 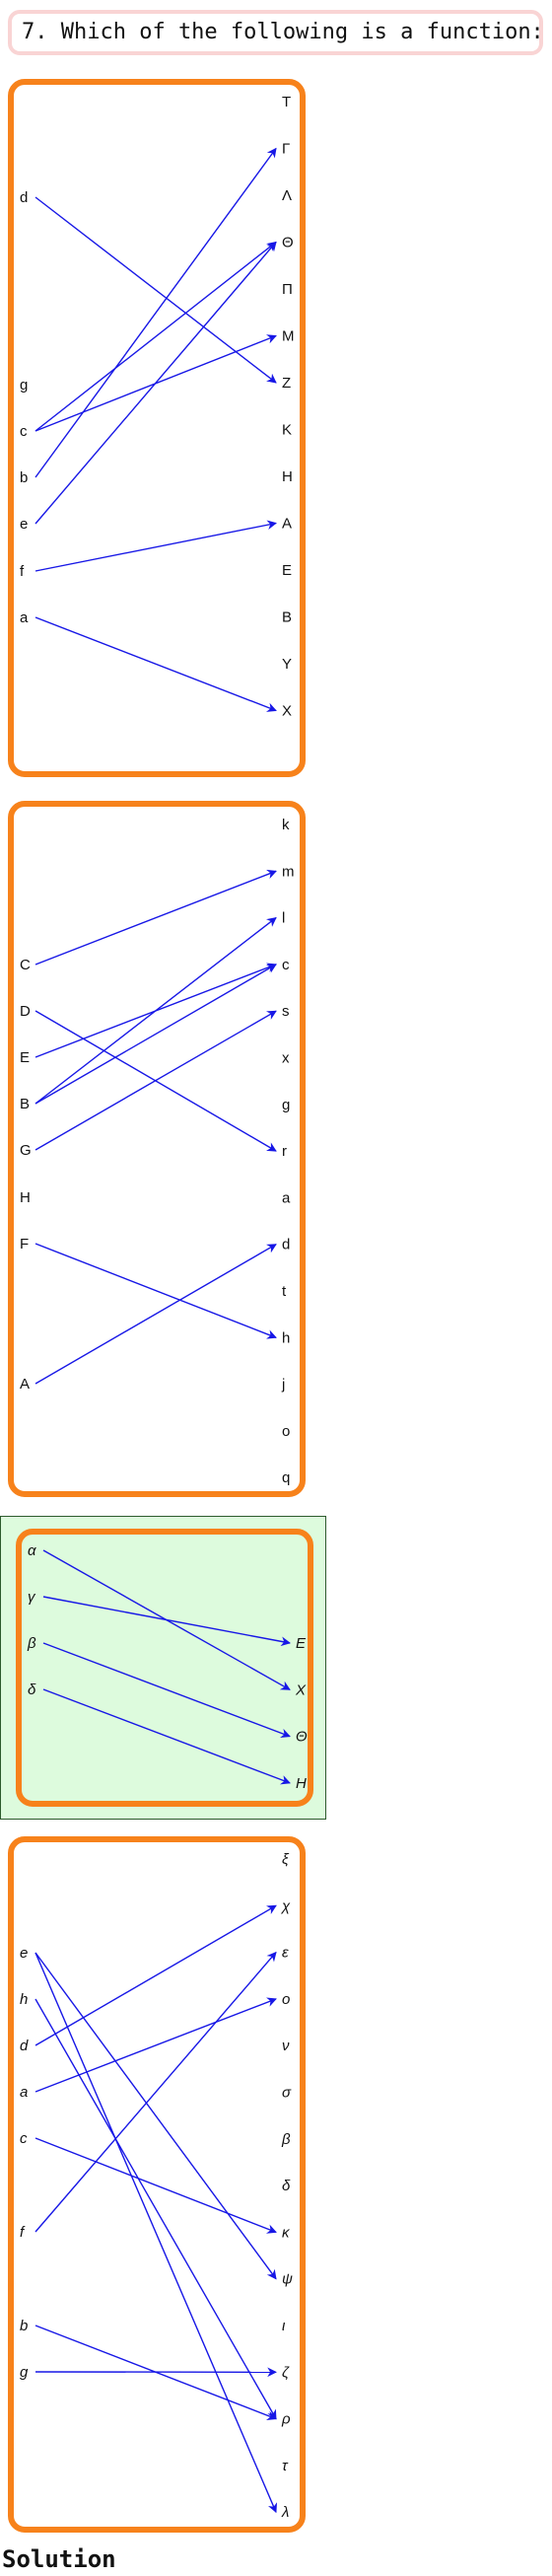 What do you see at coordinates (286, 2046) in the screenshot?
I see `codomain-label-ν: ν` at bounding box center [286, 2046].